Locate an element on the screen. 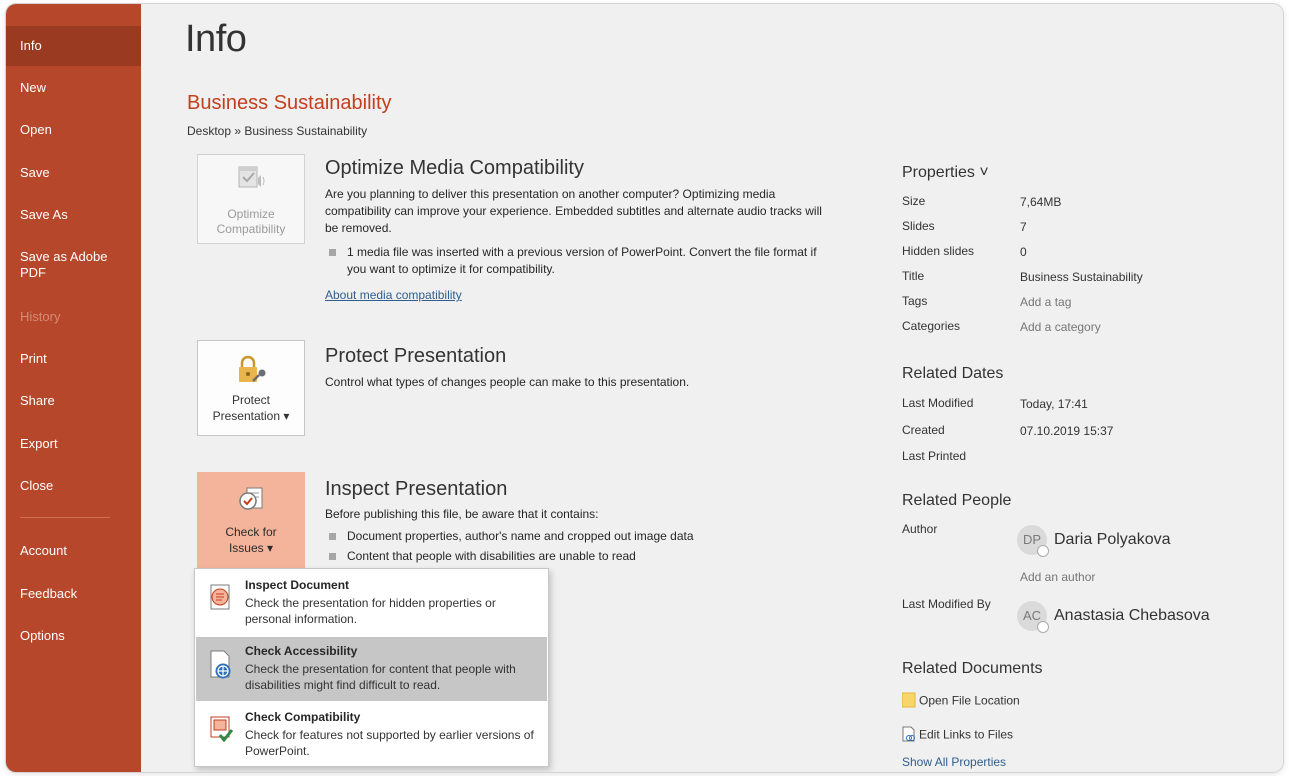  page-title: Info is located at coordinates (216, 39).